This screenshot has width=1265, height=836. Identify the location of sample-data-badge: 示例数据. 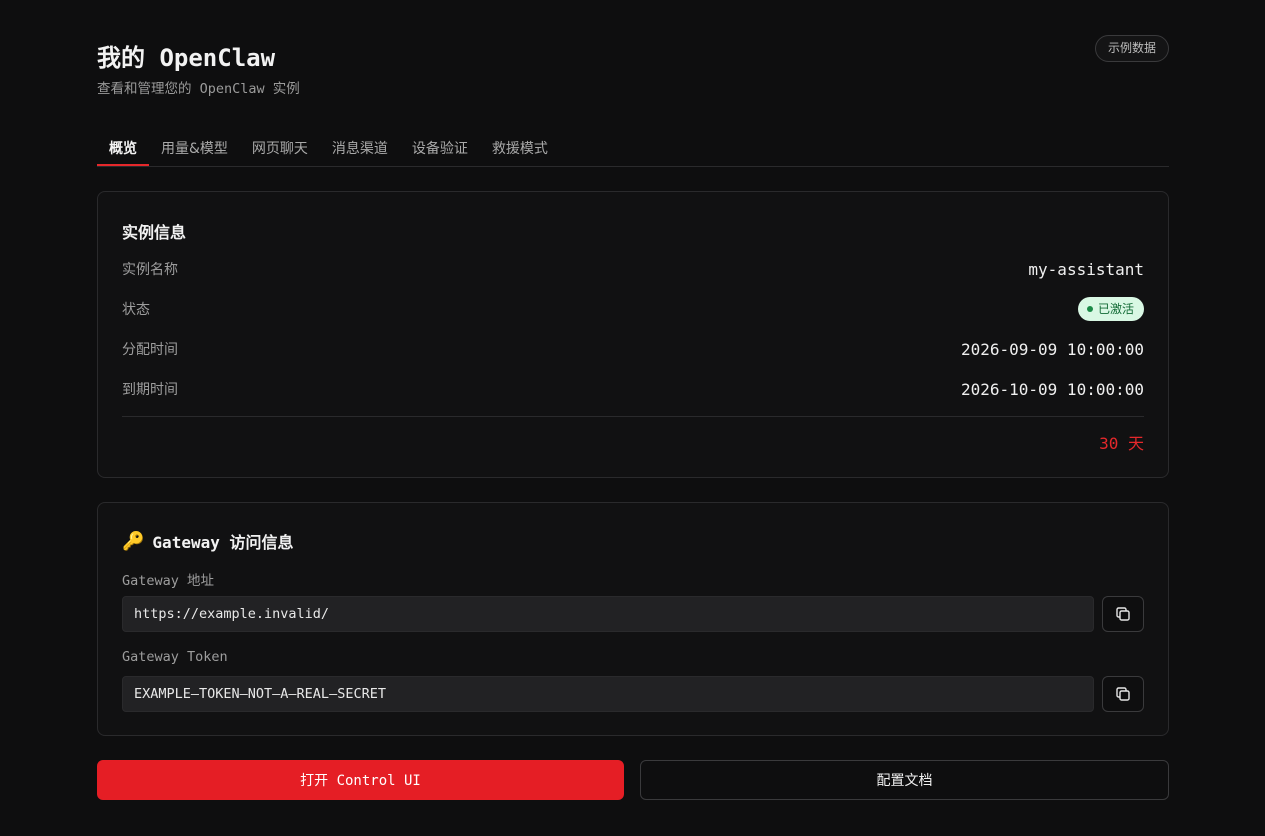
(1131, 48).